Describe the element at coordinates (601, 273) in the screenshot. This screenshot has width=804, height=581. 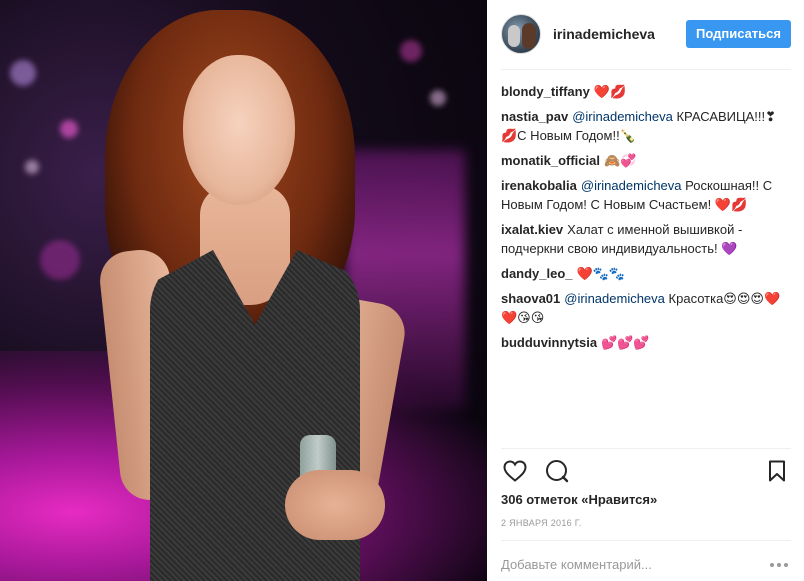
I see `comment-text: ❤️🐾🐾` at that location.